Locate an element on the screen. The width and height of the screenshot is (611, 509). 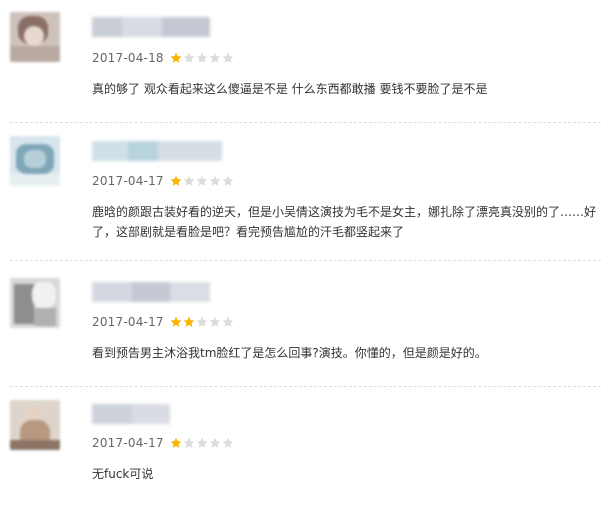
review-comment: 真的够了 观众看起来这么傻逼是不是 什么东西都敢播 要钱不要脸了是不是 is located at coordinates (290, 89).